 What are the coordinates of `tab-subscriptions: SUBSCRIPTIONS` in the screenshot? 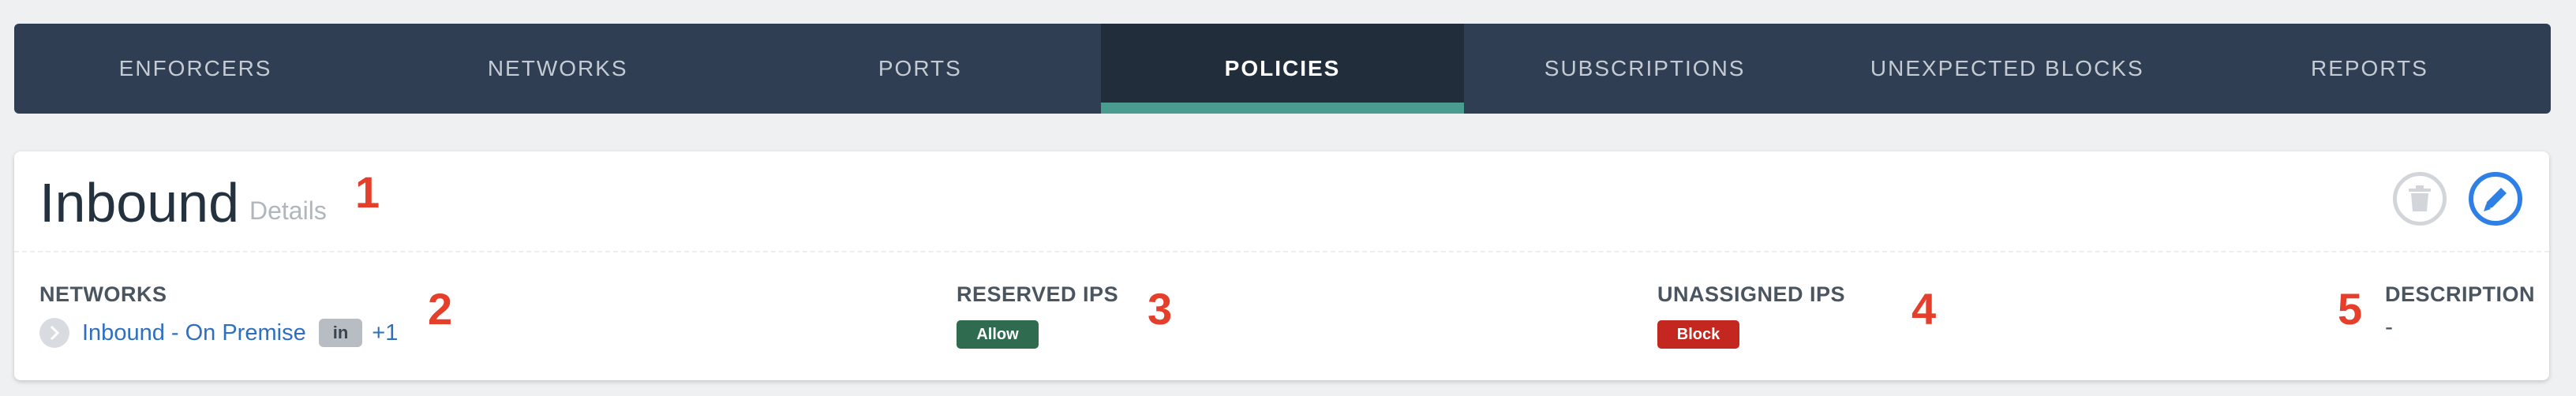 It's located at (1645, 69).